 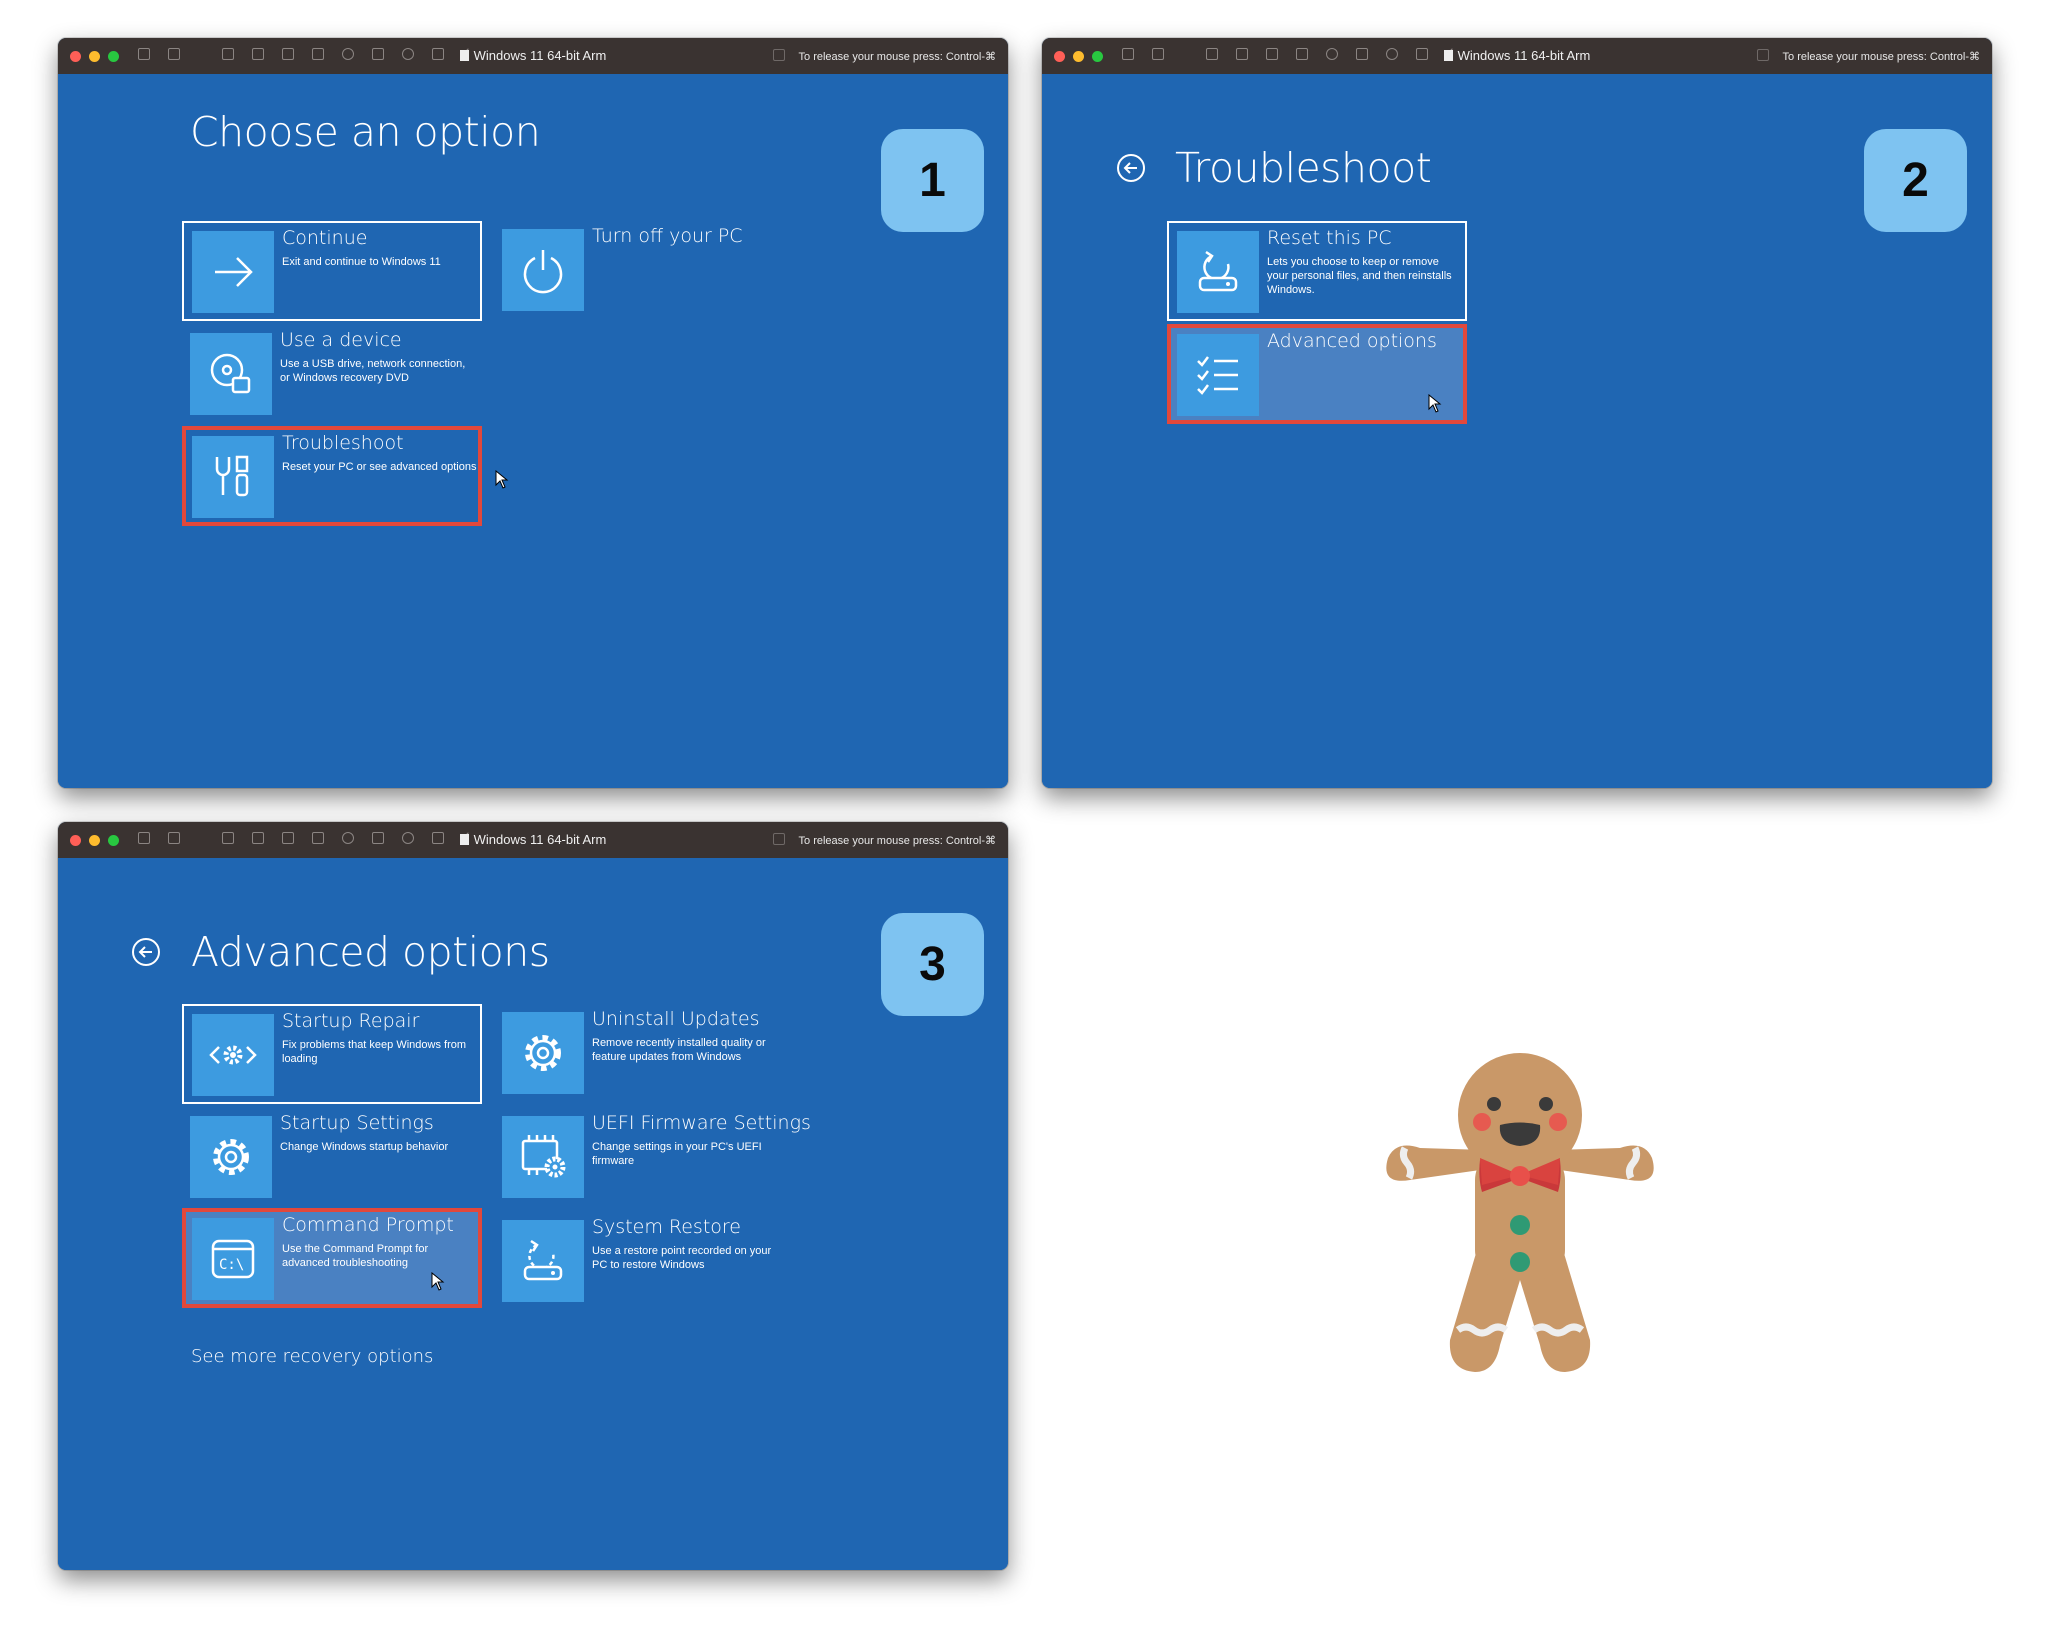 I want to click on tile-description: Change Windows startup behavior, so click(x=364, y=1147).